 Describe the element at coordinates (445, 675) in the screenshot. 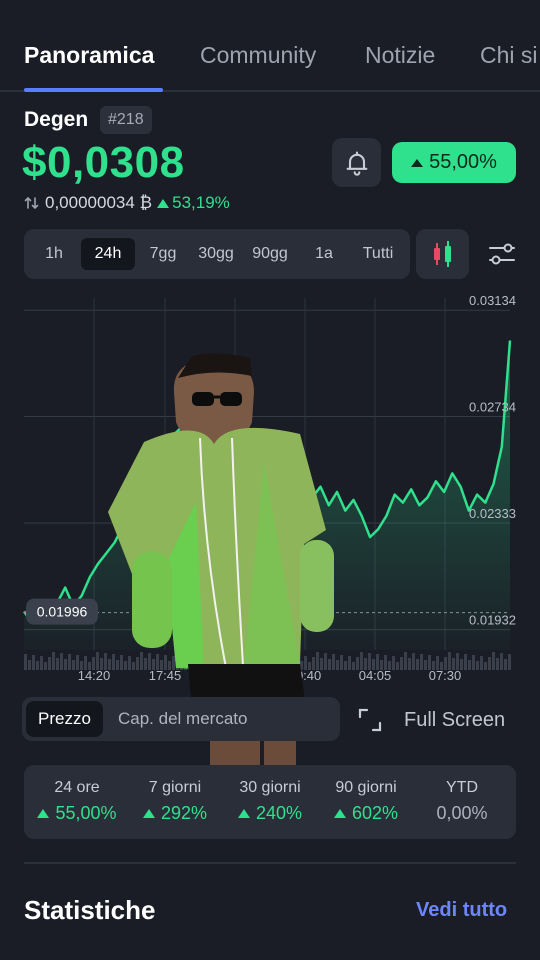

I see `x-tick-label: 07:30` at that location.